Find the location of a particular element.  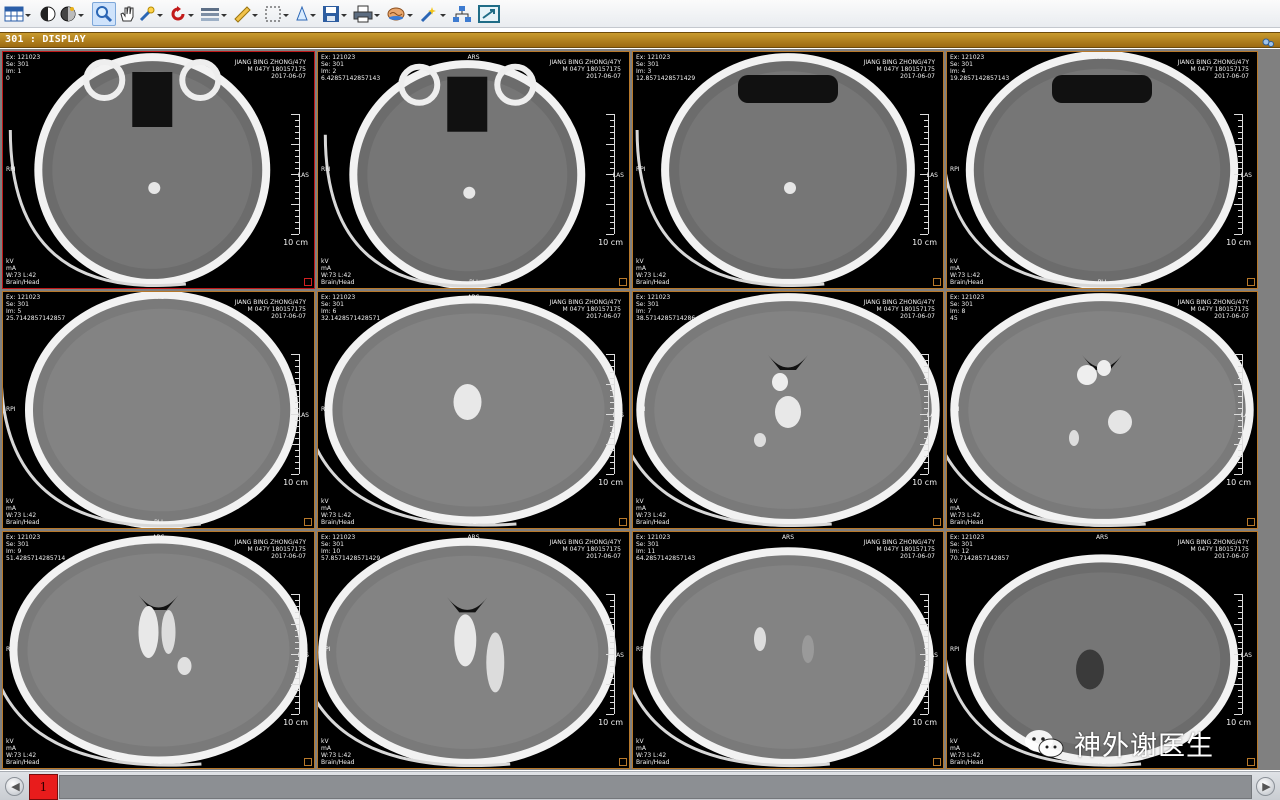

arrow-left-icon: ◀ is located at coordinates (15, 787).